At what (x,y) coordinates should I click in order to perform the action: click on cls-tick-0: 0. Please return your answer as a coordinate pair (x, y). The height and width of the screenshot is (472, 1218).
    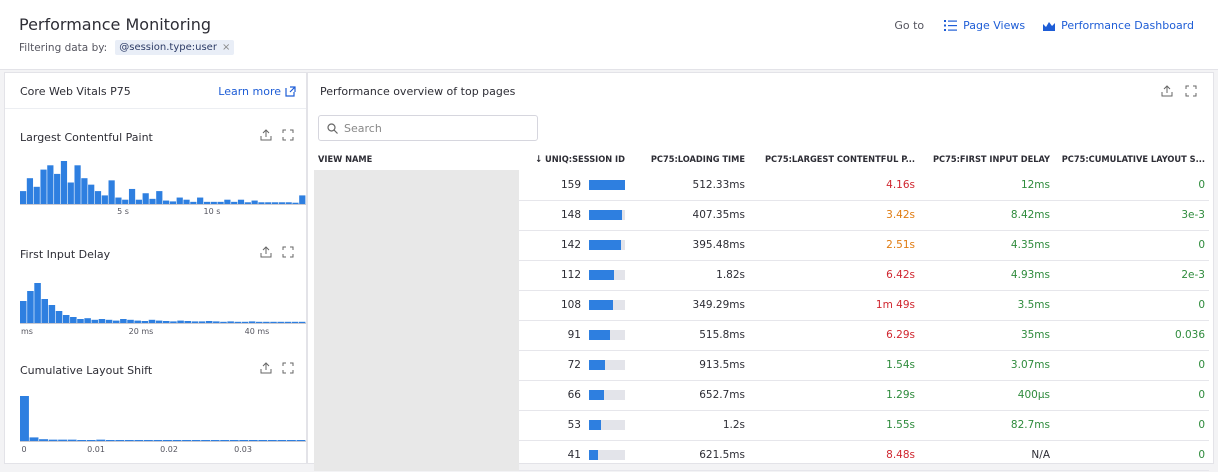
    Looking at the image, I should click on (24, 449).